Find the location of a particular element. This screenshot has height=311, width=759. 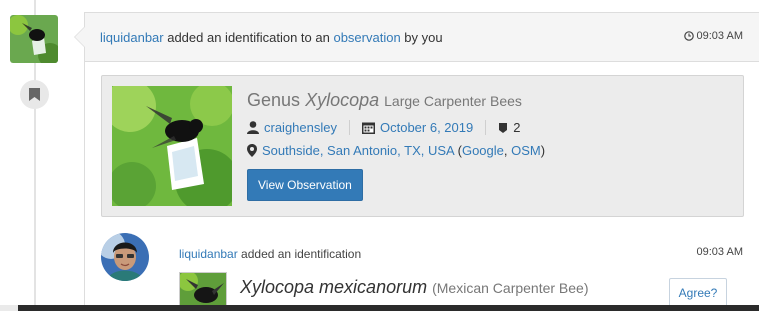

observation-meta: craighensley October 6, 2019 2 is located at coordinates (396, 127).